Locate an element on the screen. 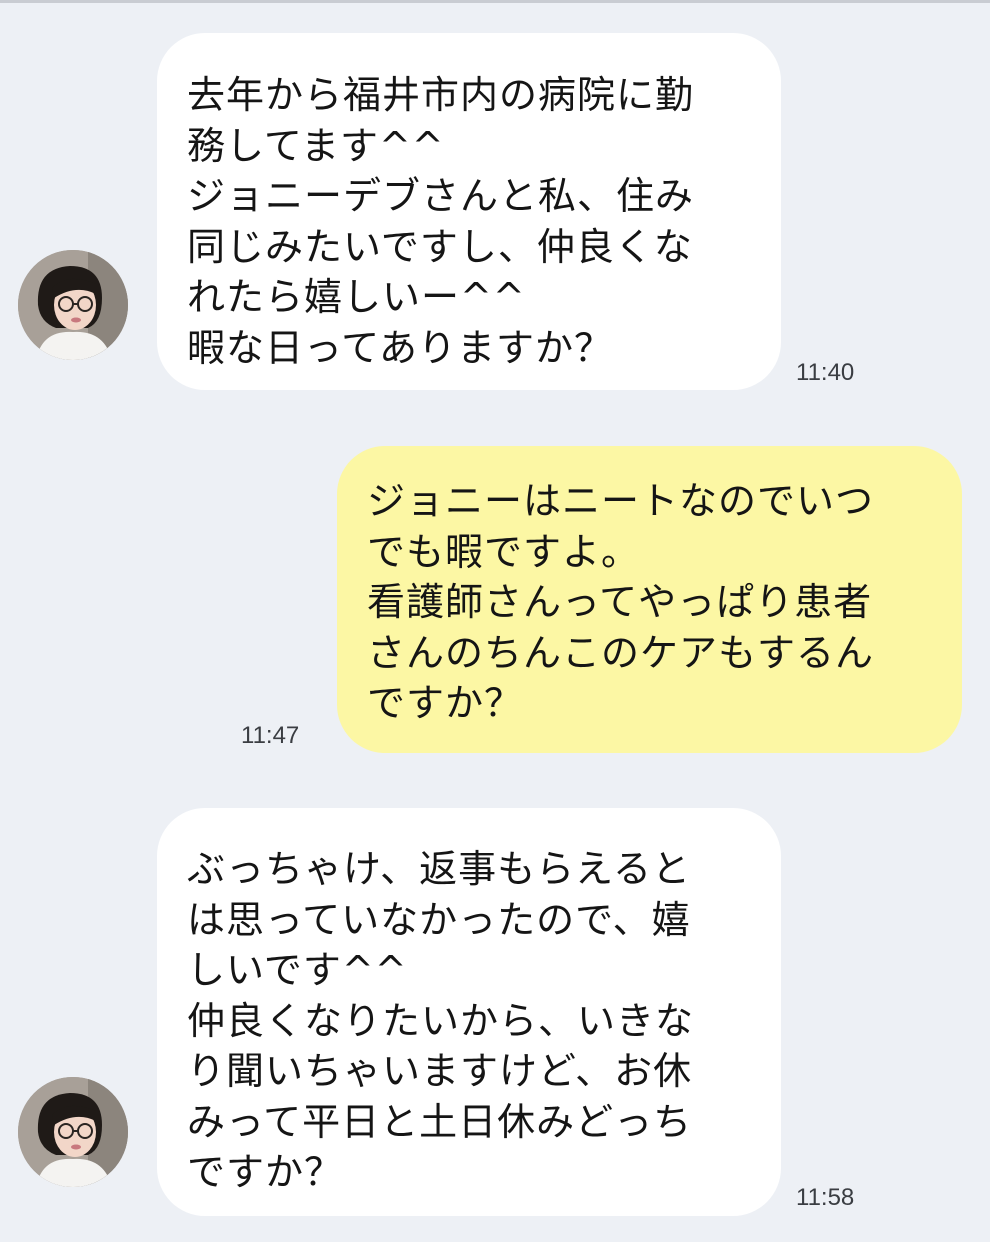 The image size is (990, 1242). message-line: みって平日と土日休みどっち is located at coordinates (440, 1121).